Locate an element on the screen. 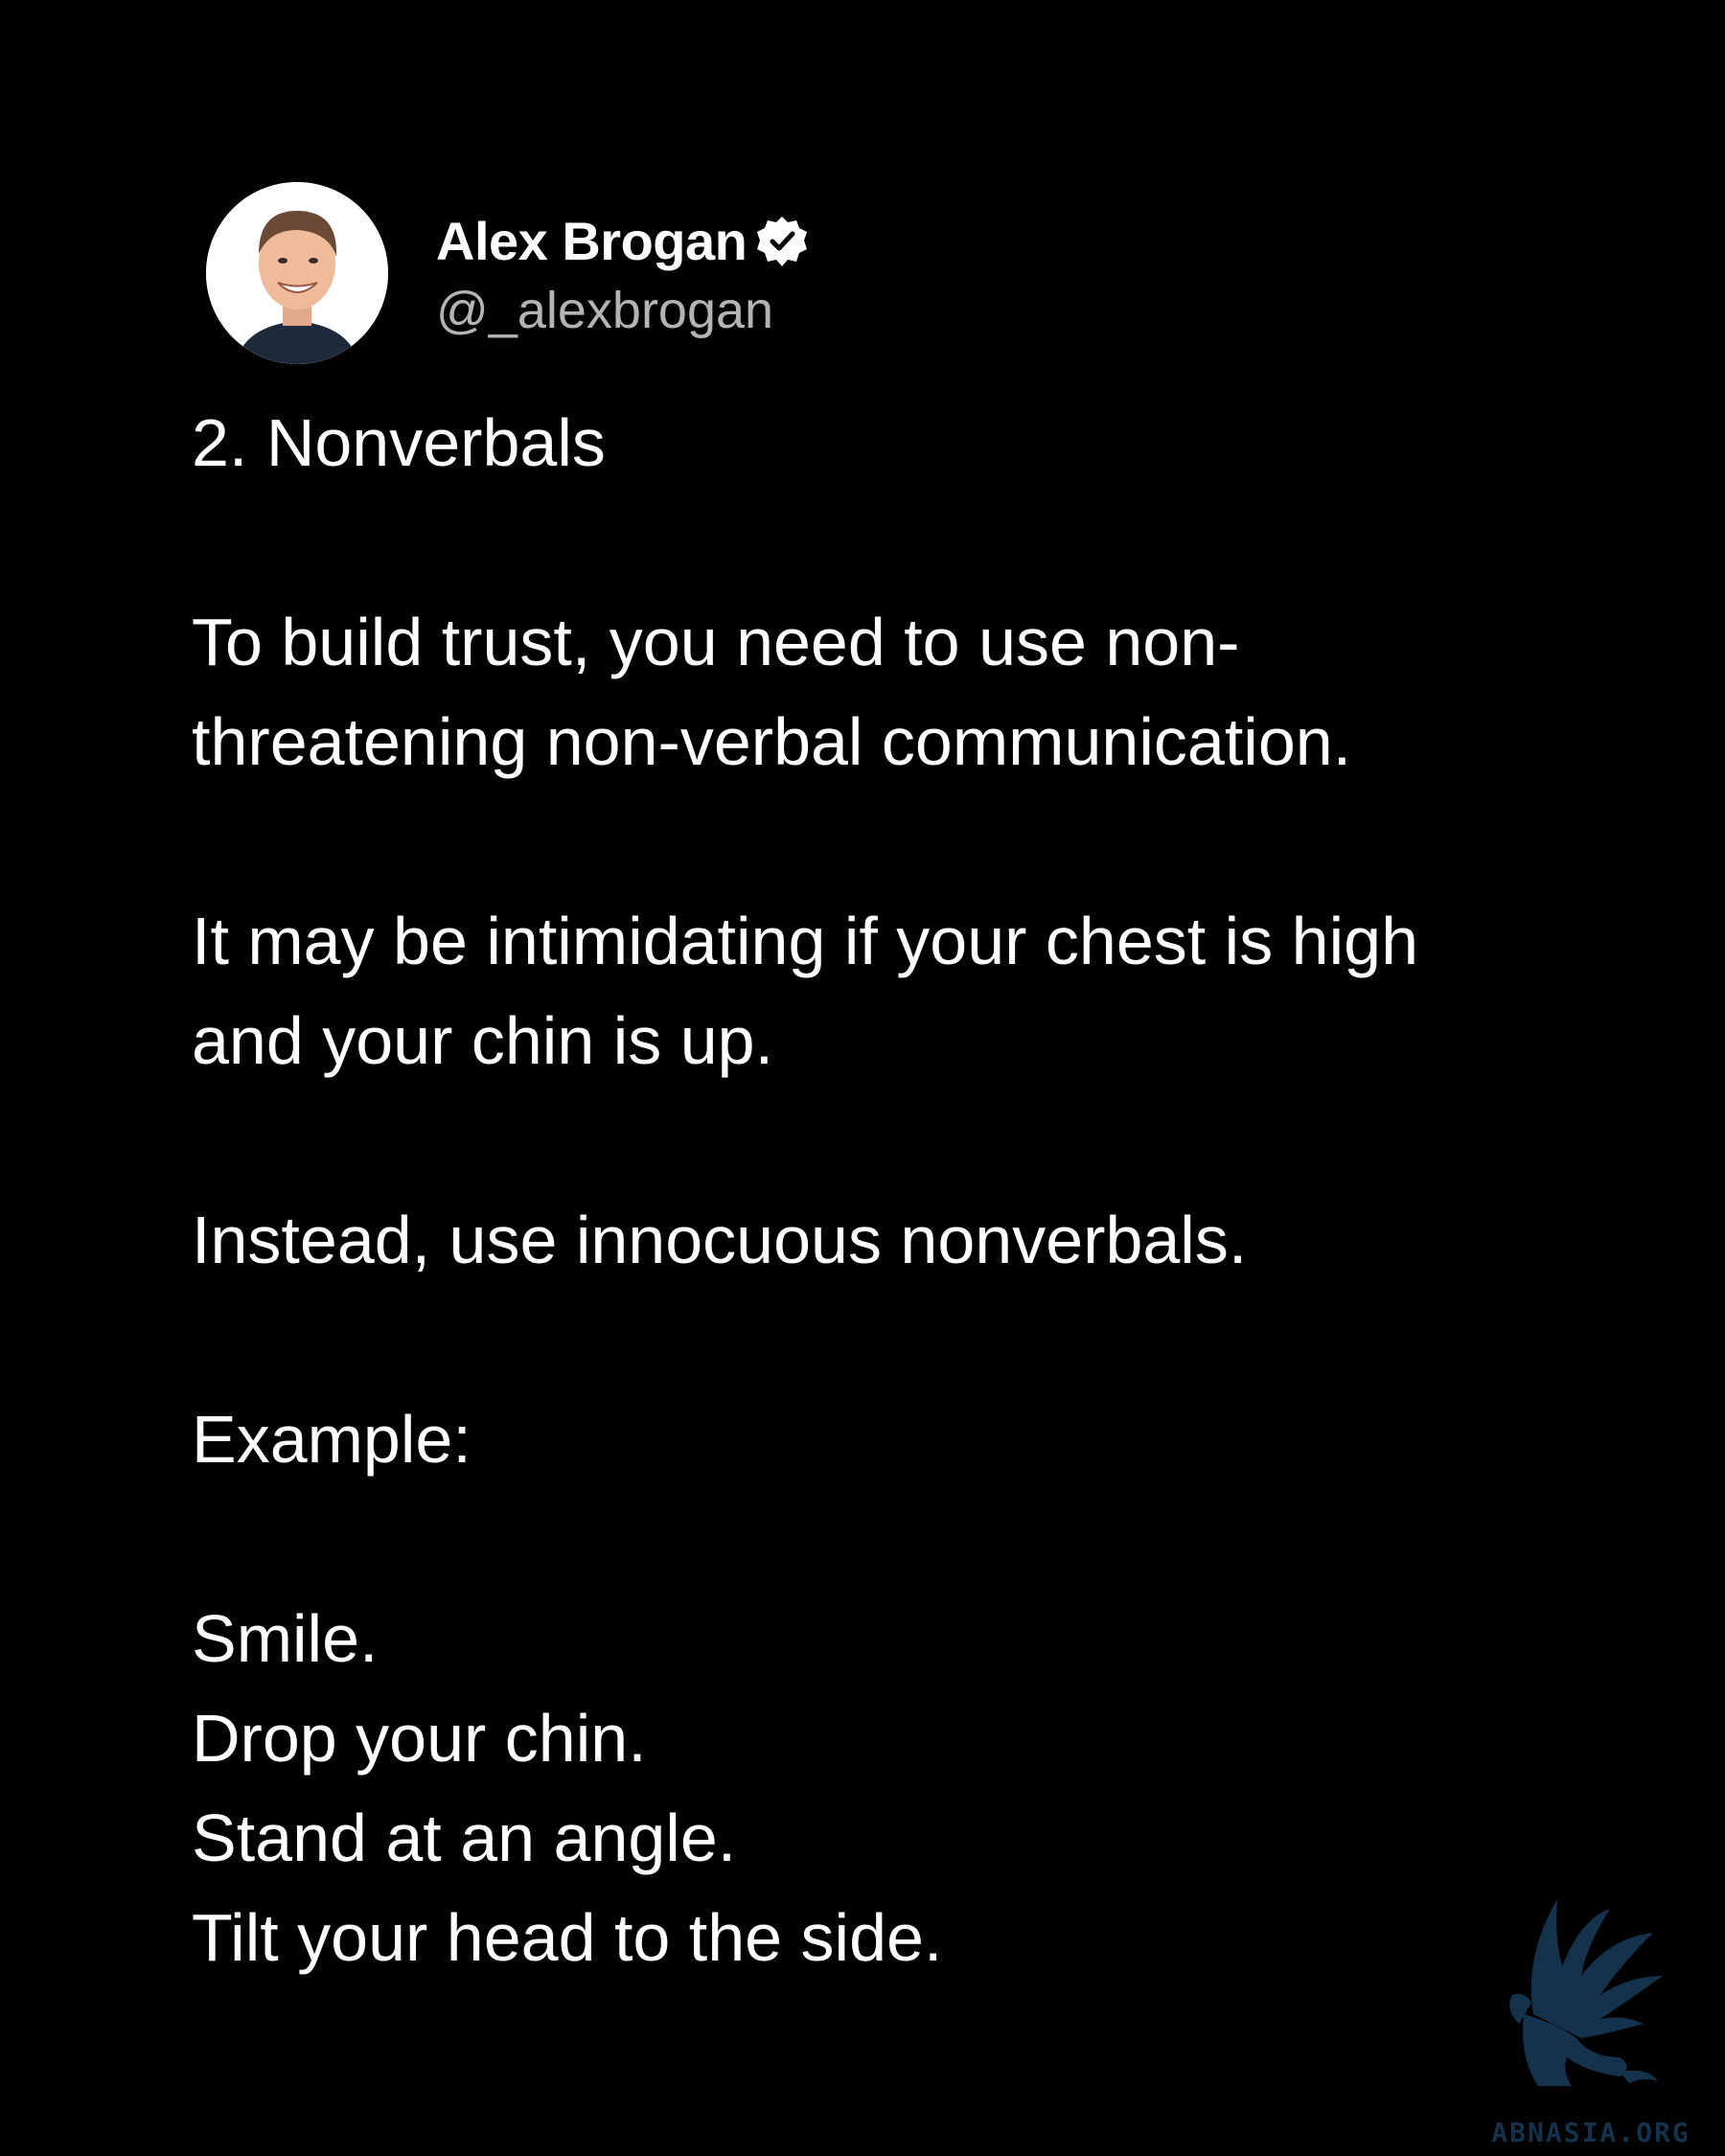 This screenshot has height=2156, width=1725. griffin-logo-icon is located at coordinates (1586, 1993).